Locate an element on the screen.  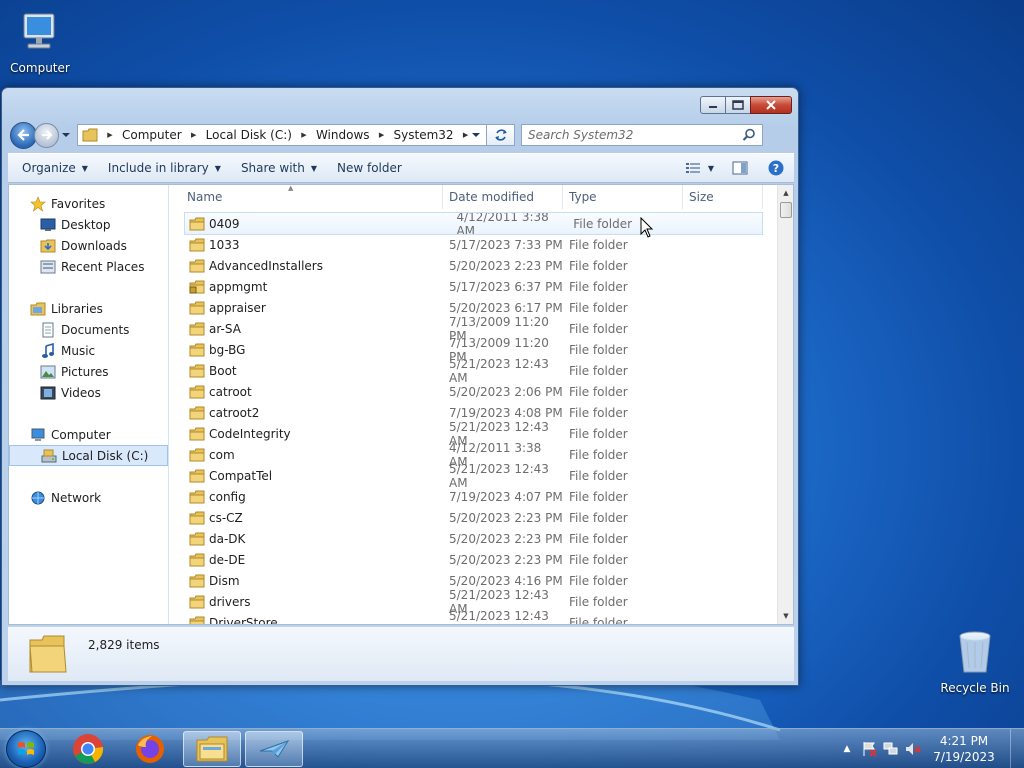
file-name-text: cs-CZ is located at coordinates (226, 517).